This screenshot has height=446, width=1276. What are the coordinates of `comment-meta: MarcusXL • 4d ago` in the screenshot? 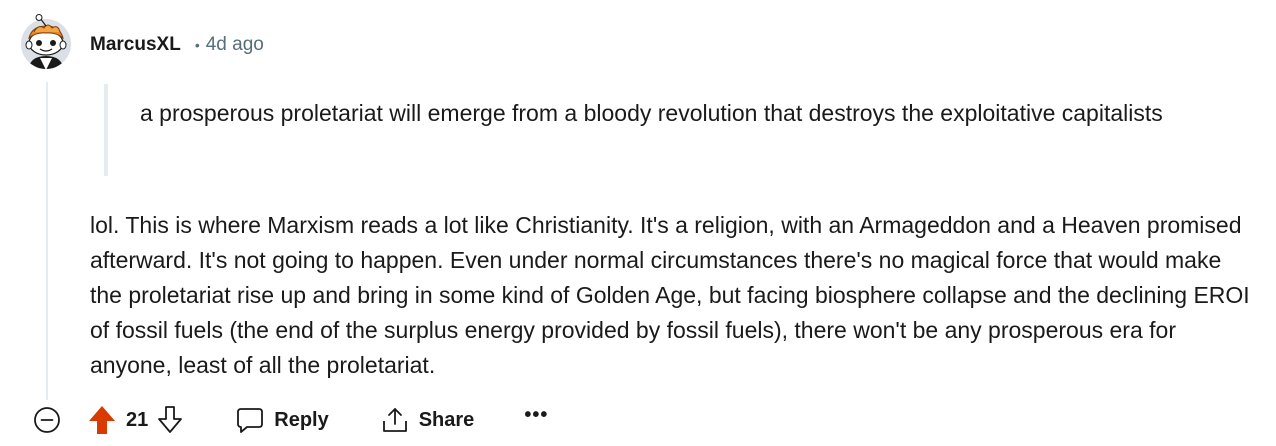 It's located at (177, 45).